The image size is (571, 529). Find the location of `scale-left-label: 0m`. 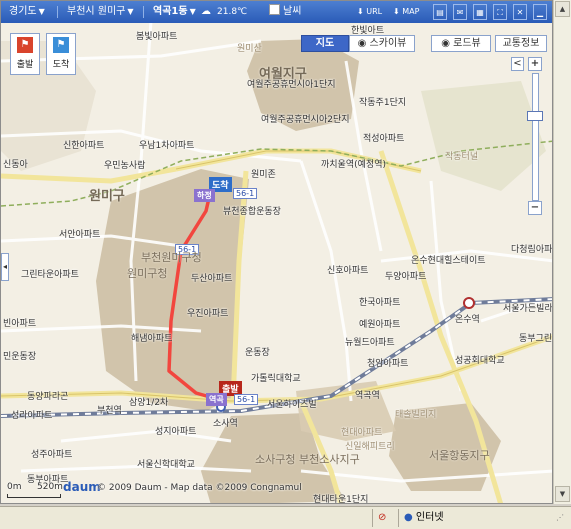

scale-left-label: 0m is located at coordinates (14, 487).